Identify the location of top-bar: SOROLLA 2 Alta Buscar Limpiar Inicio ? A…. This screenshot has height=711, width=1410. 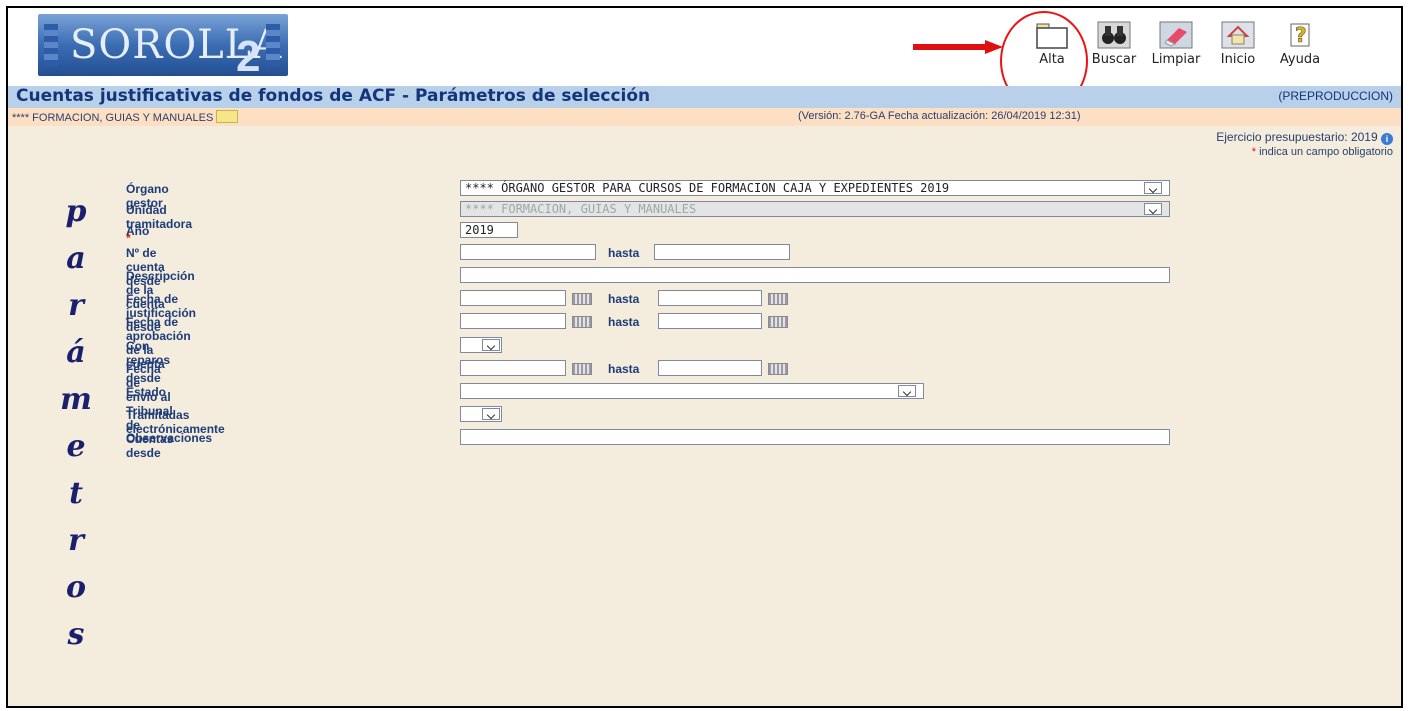
(704, 59).